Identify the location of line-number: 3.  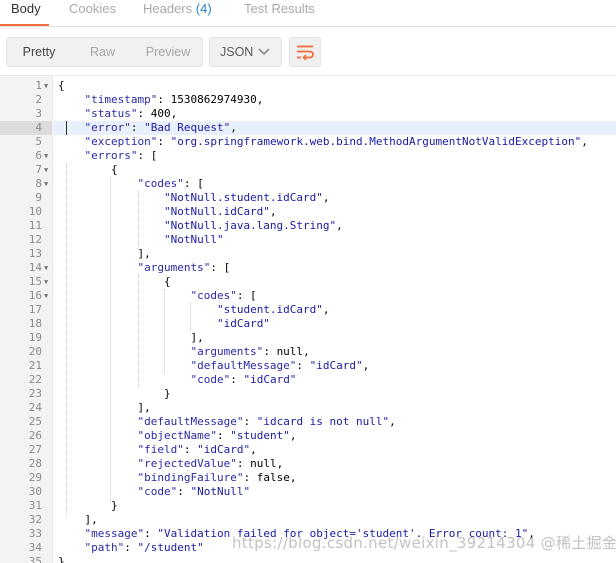
(38, 113).